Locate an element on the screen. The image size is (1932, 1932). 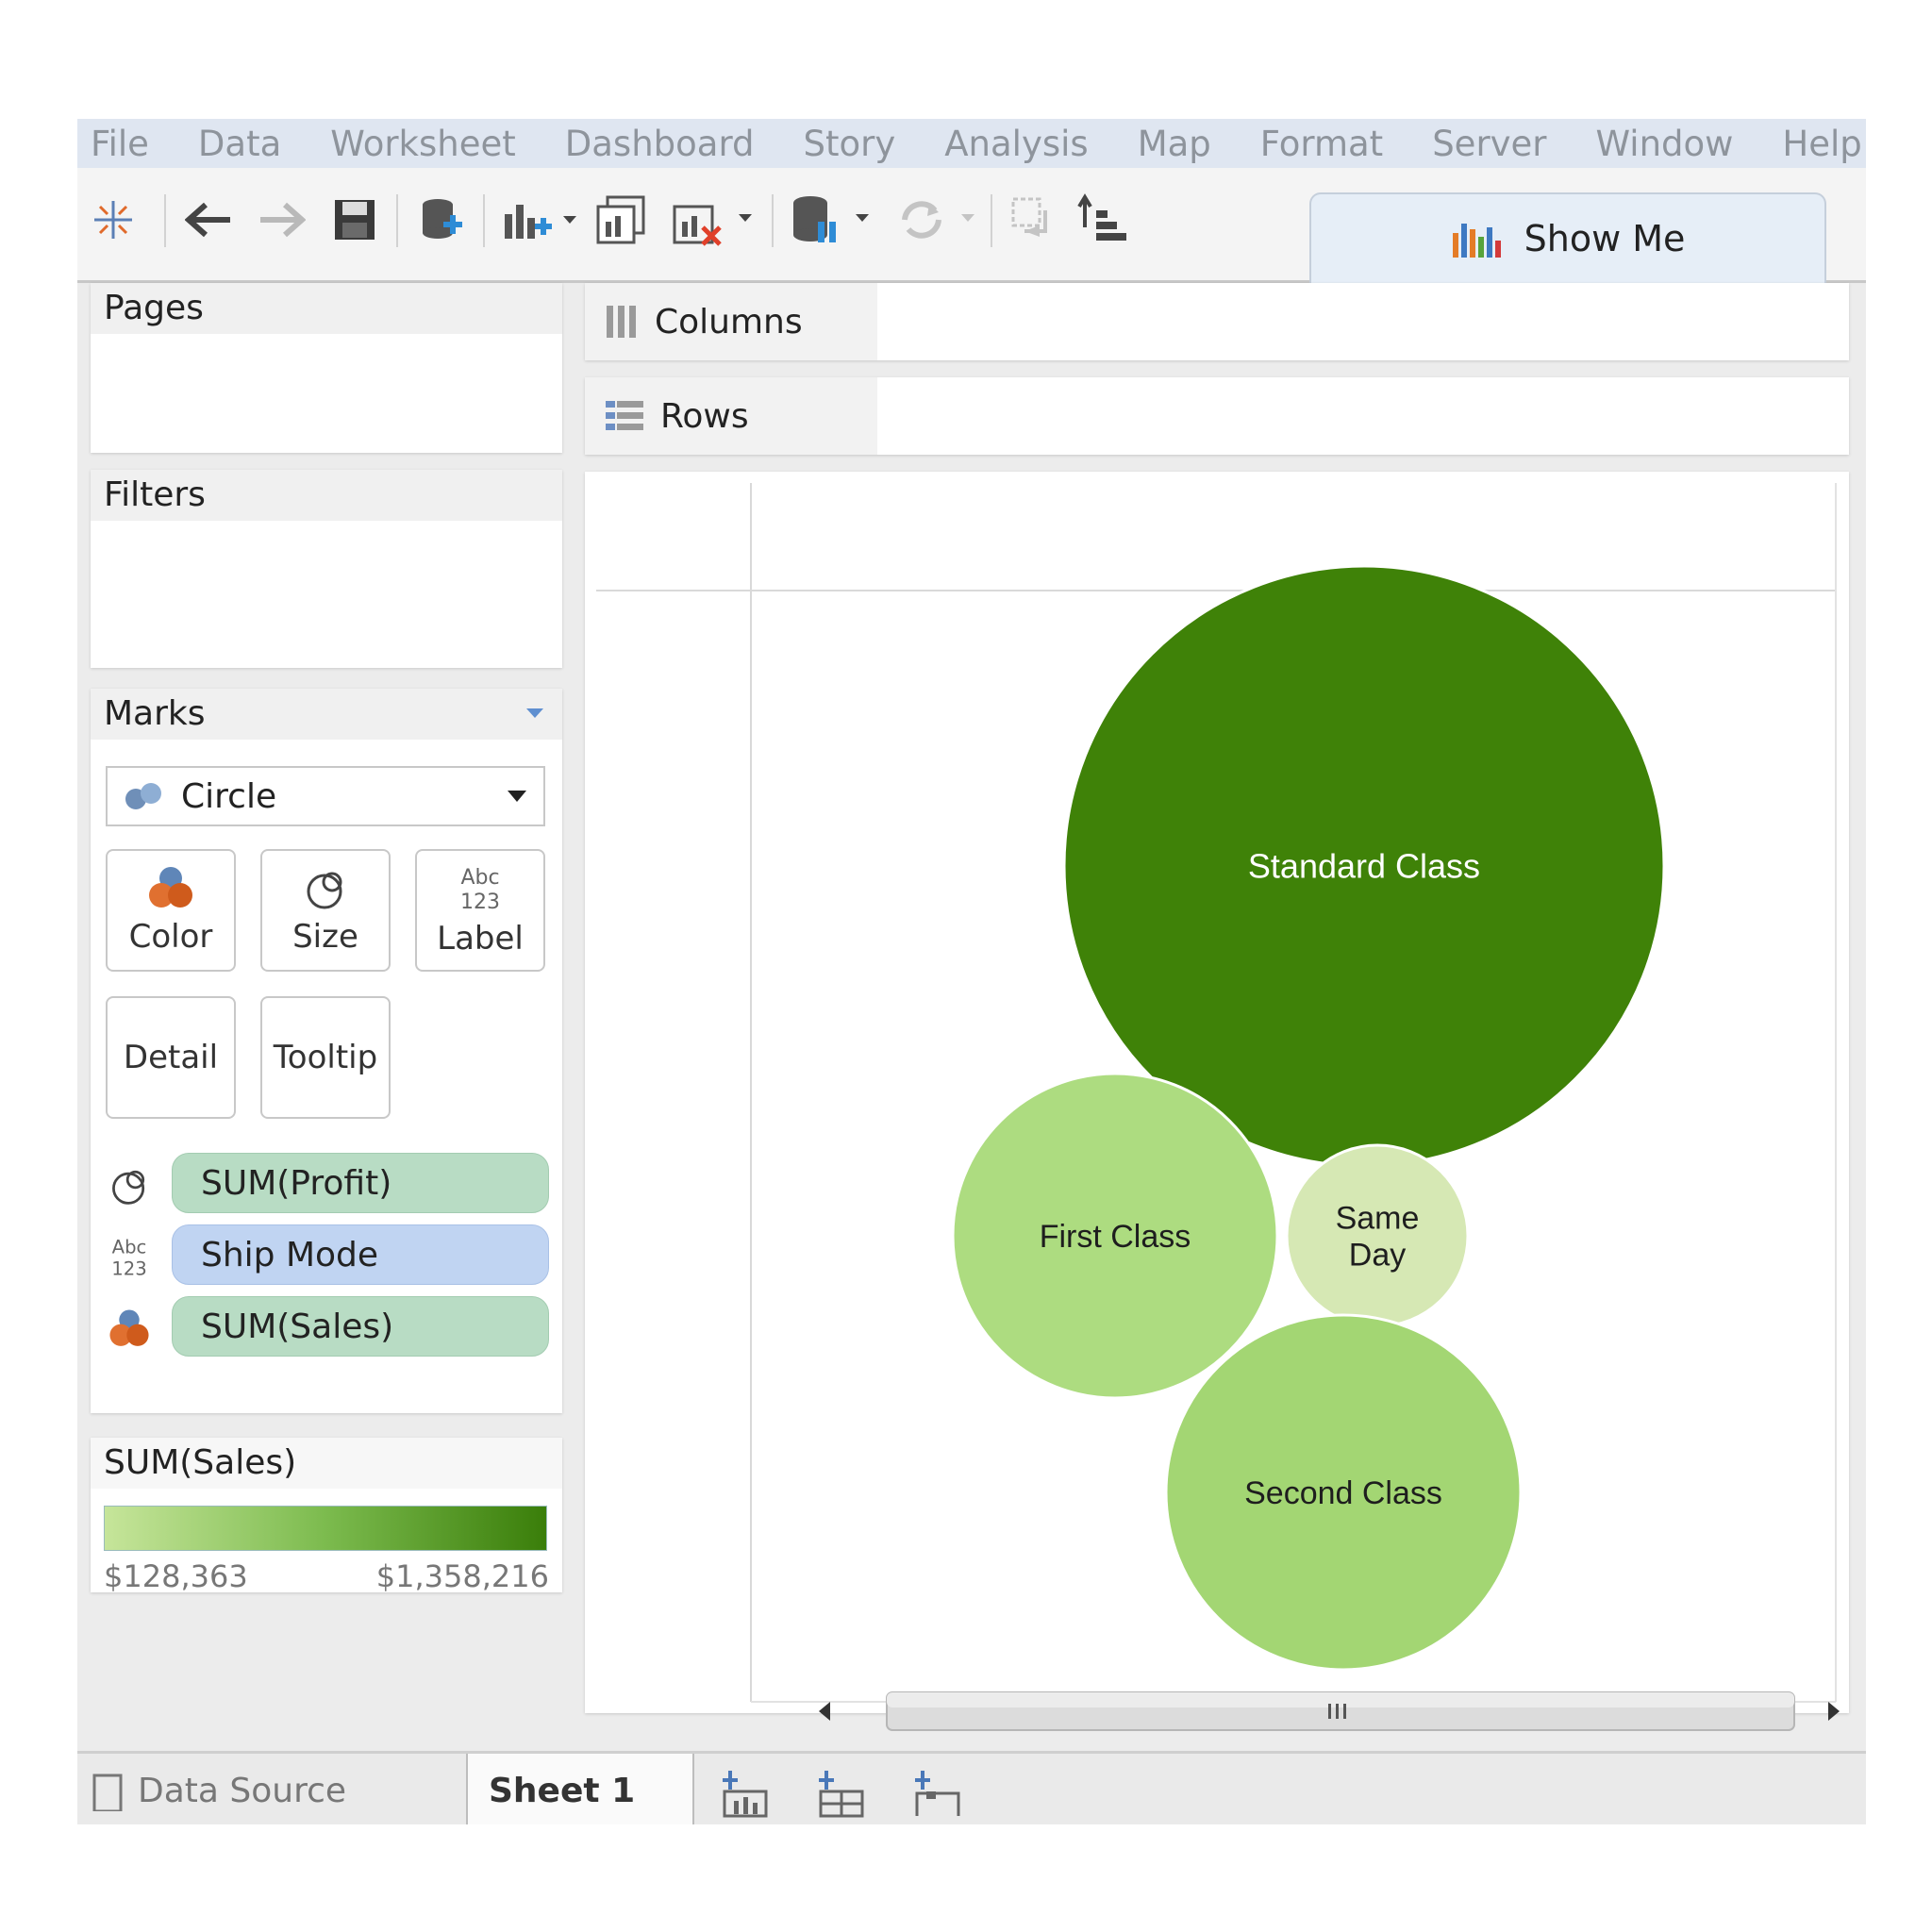
new-worksheet-icon is located at coordinates (540, 220).